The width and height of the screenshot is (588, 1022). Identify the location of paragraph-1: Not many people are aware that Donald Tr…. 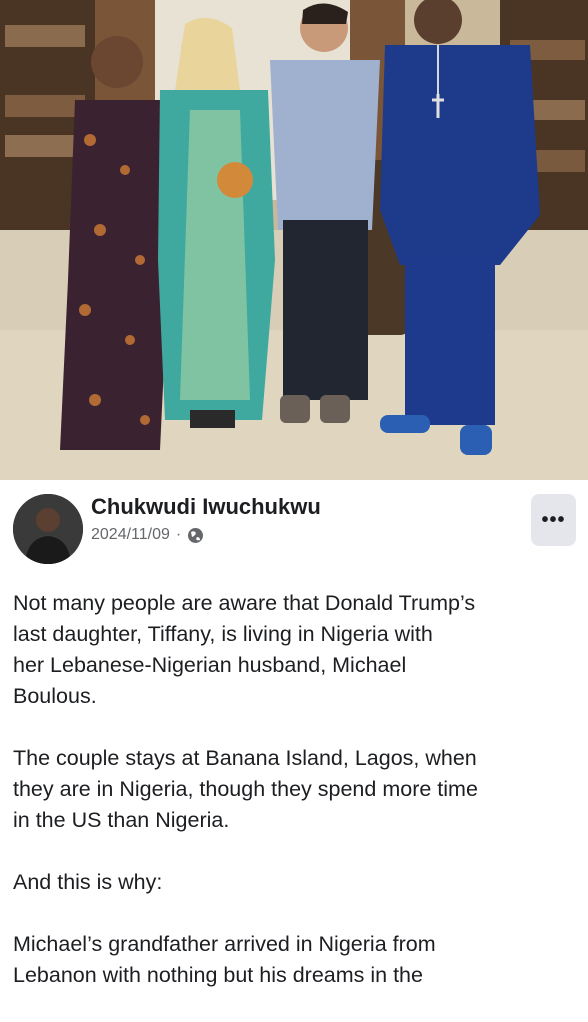
(293, 650).